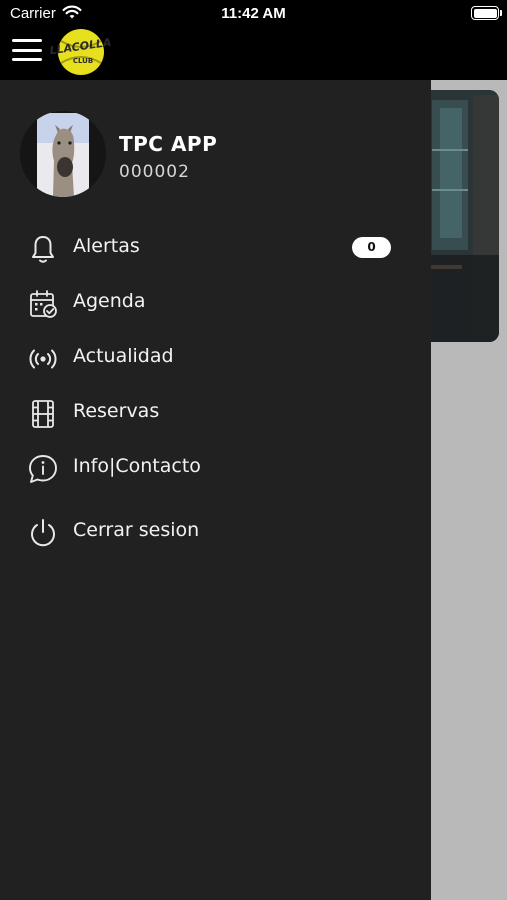  Describe the element at coordinates (501, 13) in the screenshot. I see `battery-tip` at that location.